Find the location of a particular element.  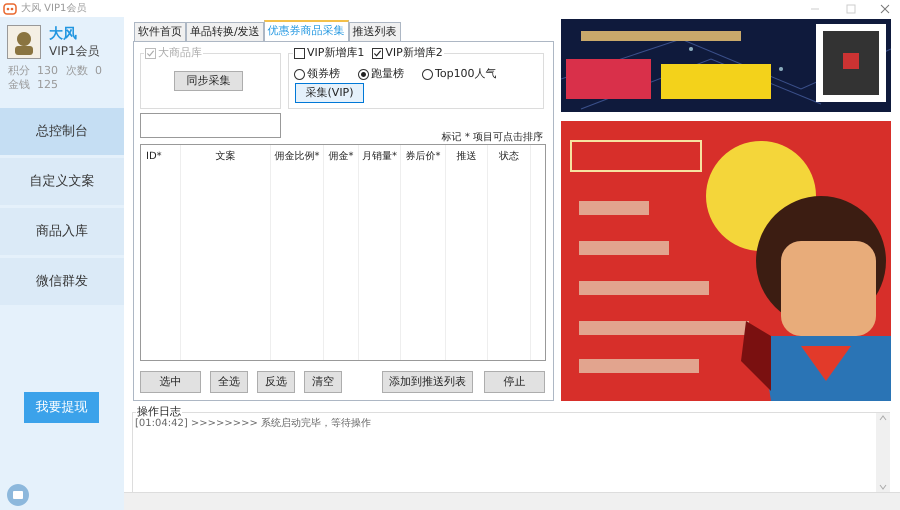

column-header: 月销量* is located at coordinates (380, 156).